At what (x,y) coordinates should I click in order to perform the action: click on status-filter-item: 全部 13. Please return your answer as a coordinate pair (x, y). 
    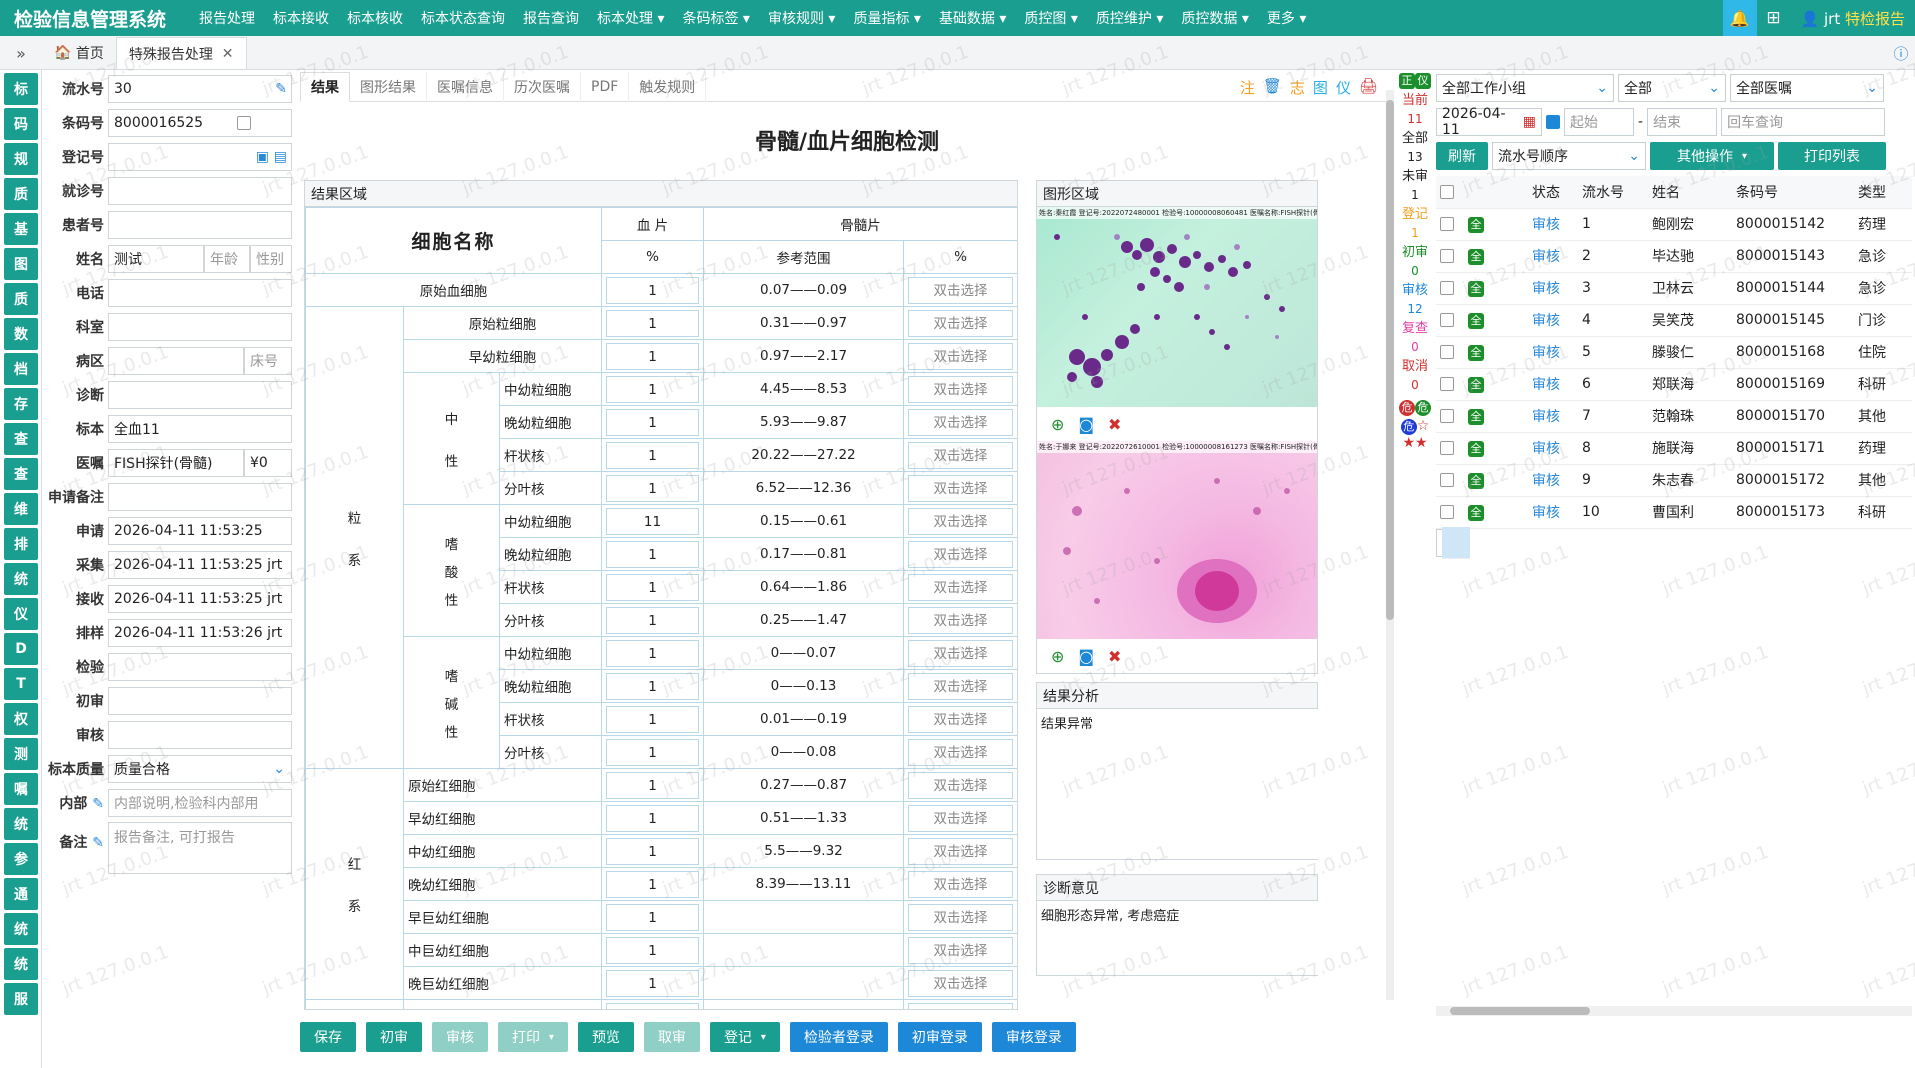
    Looking at the image, I should click on (1415, 148).